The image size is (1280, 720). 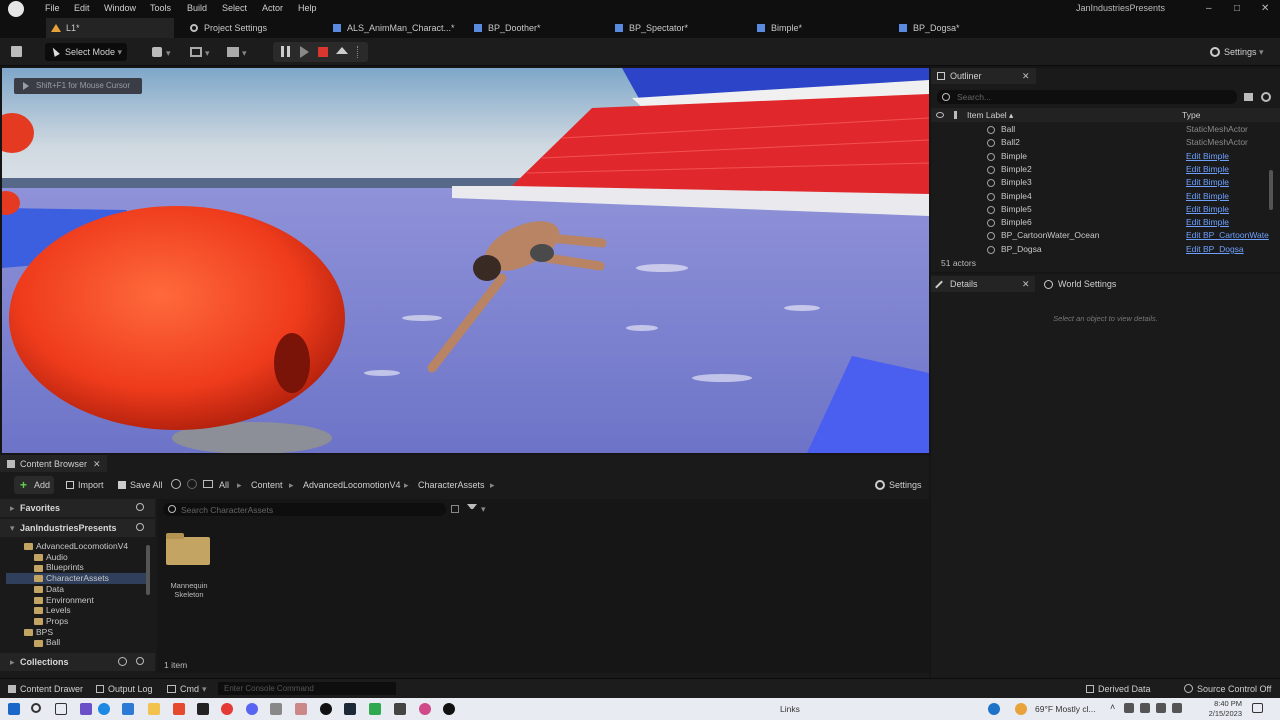 What do you see at coordinates (304, 509) in the screenshot?
I see `asset-search: Search CharacterAssets` at bounding box center [304, 509].